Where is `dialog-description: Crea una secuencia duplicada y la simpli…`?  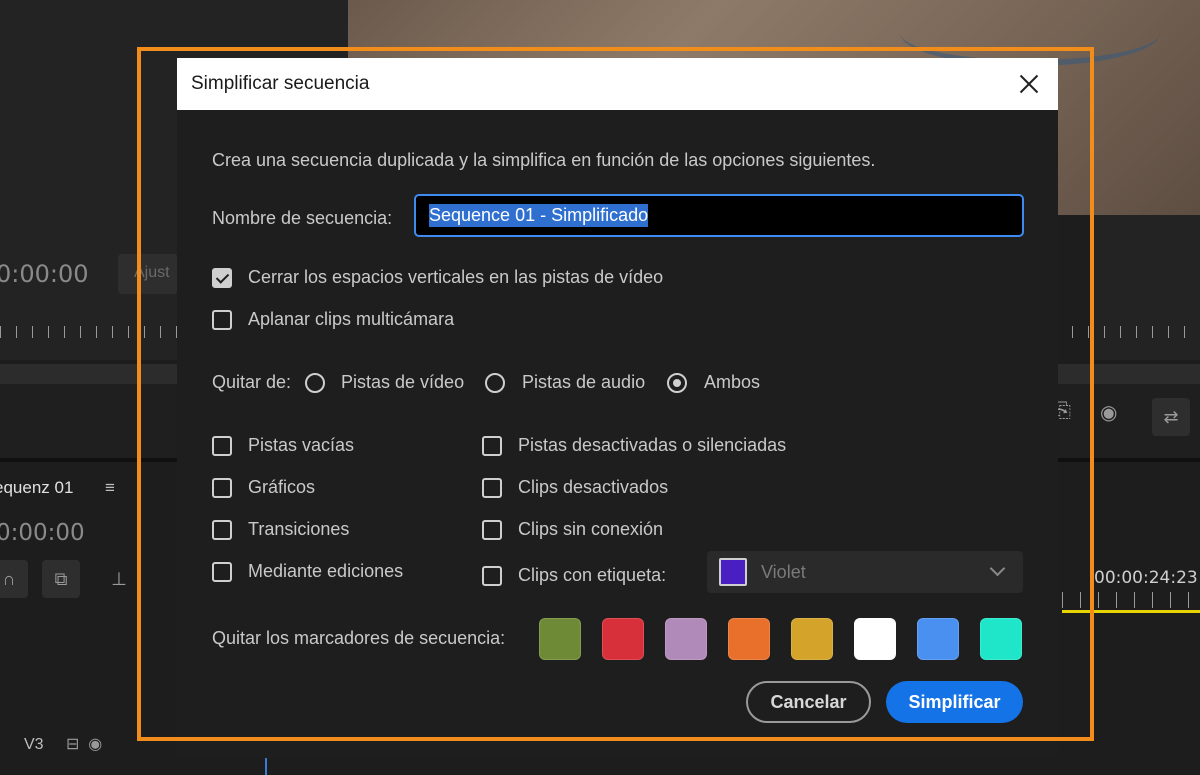
dialog-description: Crea una secuencia duplicada y la simpli… is located at coordinates (544, 160).